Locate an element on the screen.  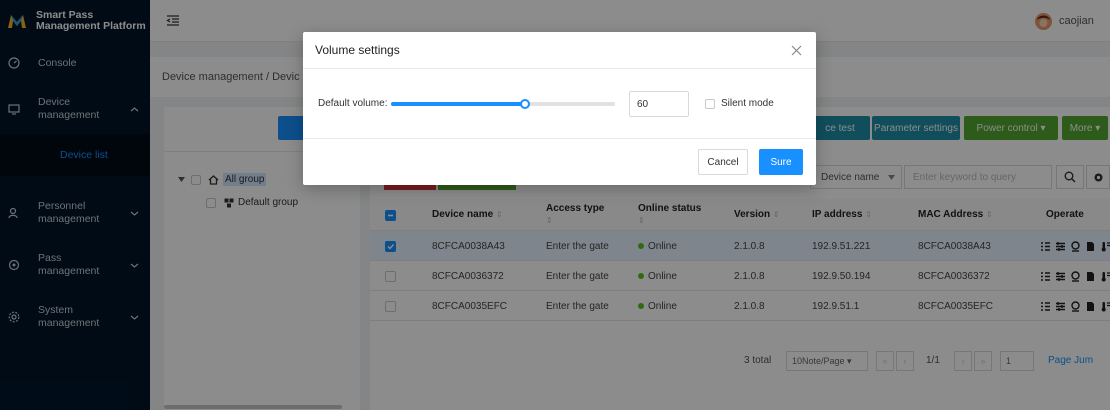
dialog-title: Volume settings is located at coordinates (357, 50).